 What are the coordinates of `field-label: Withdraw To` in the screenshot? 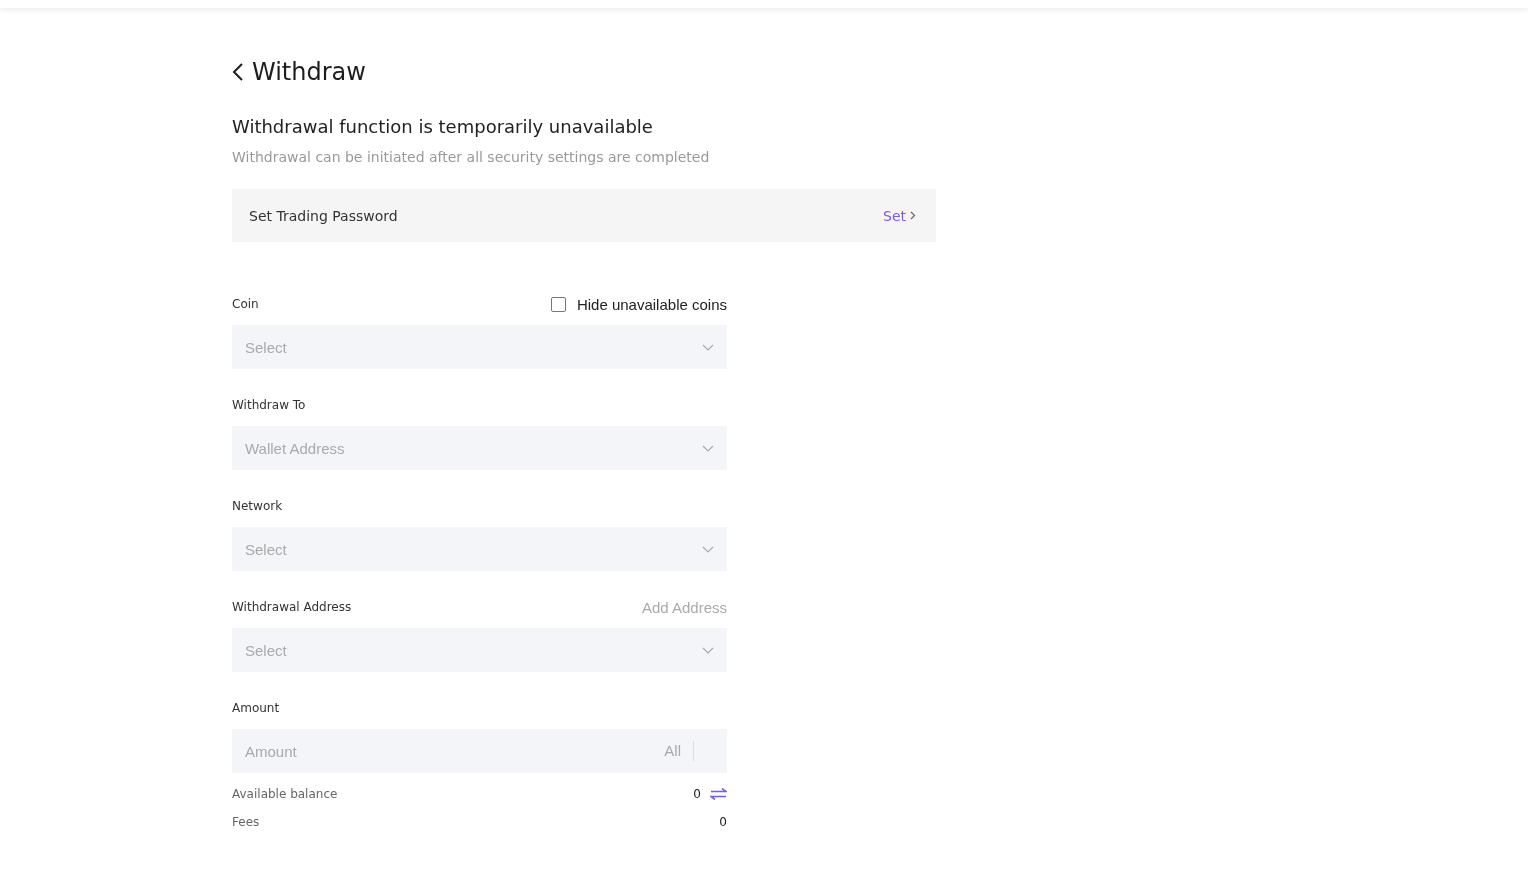 It's located at (269, 405).